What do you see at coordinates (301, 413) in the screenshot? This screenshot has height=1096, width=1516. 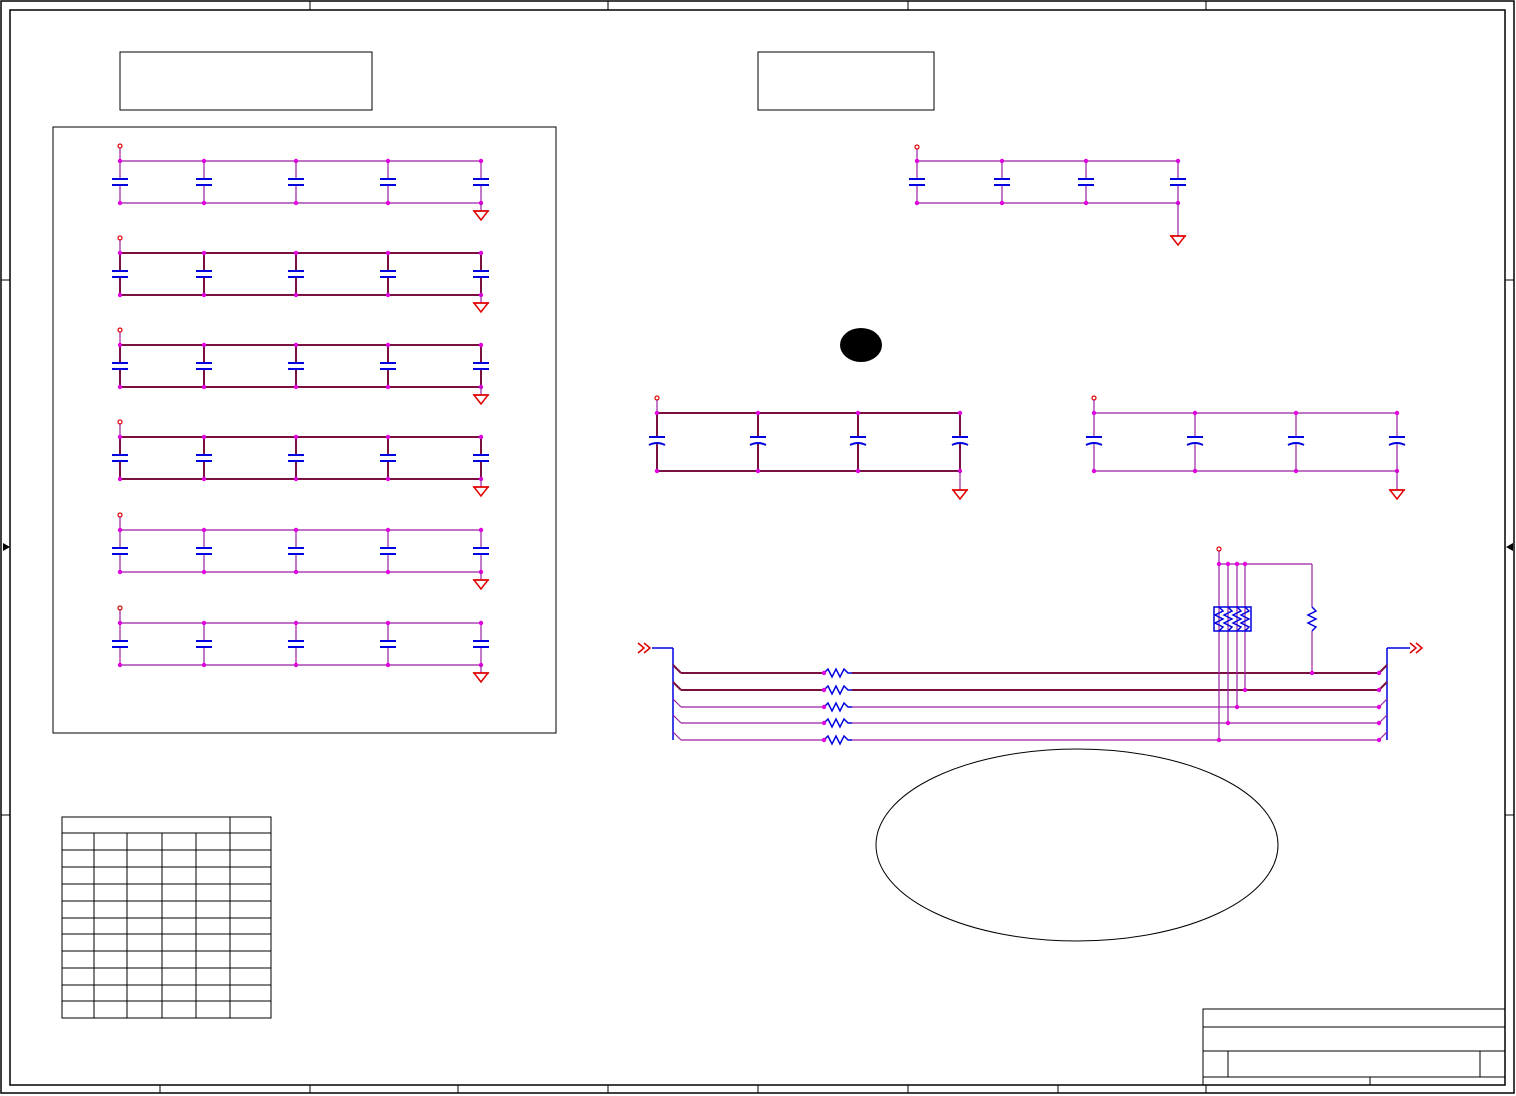 I see `left-decoupling-banks` at bounding box center [301, 413].